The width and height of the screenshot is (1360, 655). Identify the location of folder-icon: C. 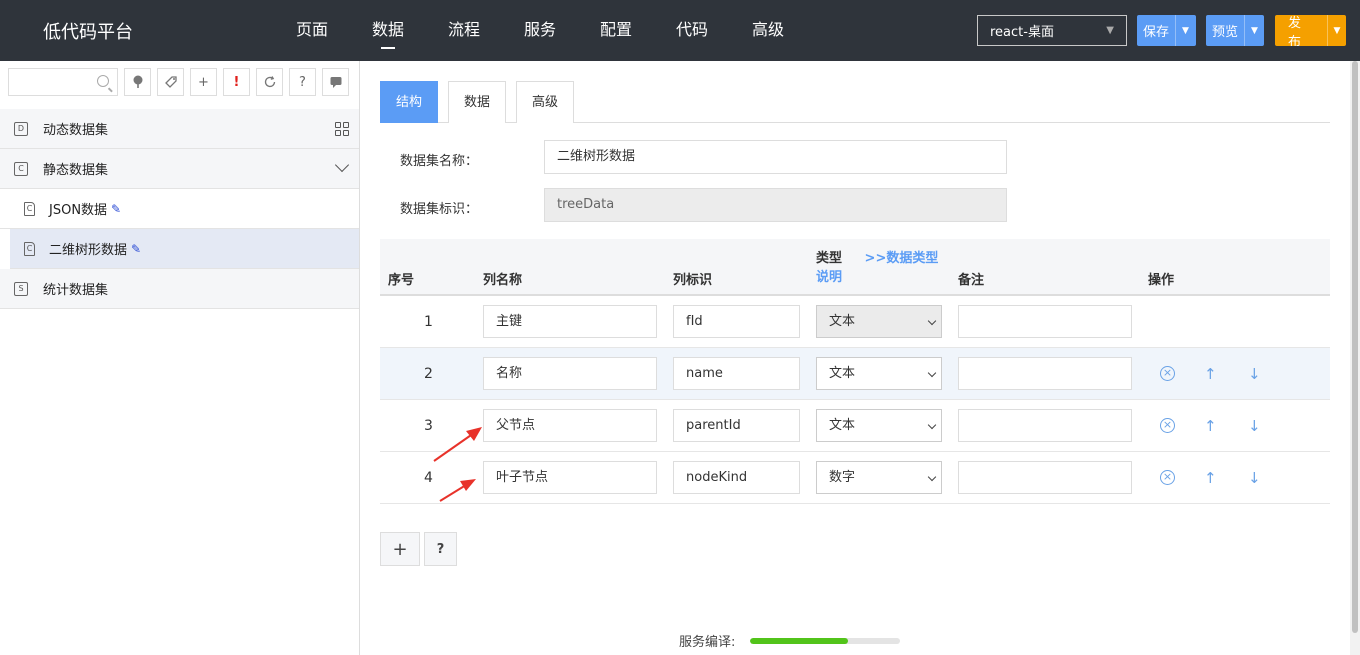
(21, 168).